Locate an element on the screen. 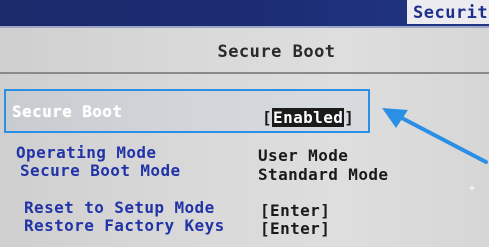  secure-boot-option: Secure Boot is located at coordinates (67, 111).